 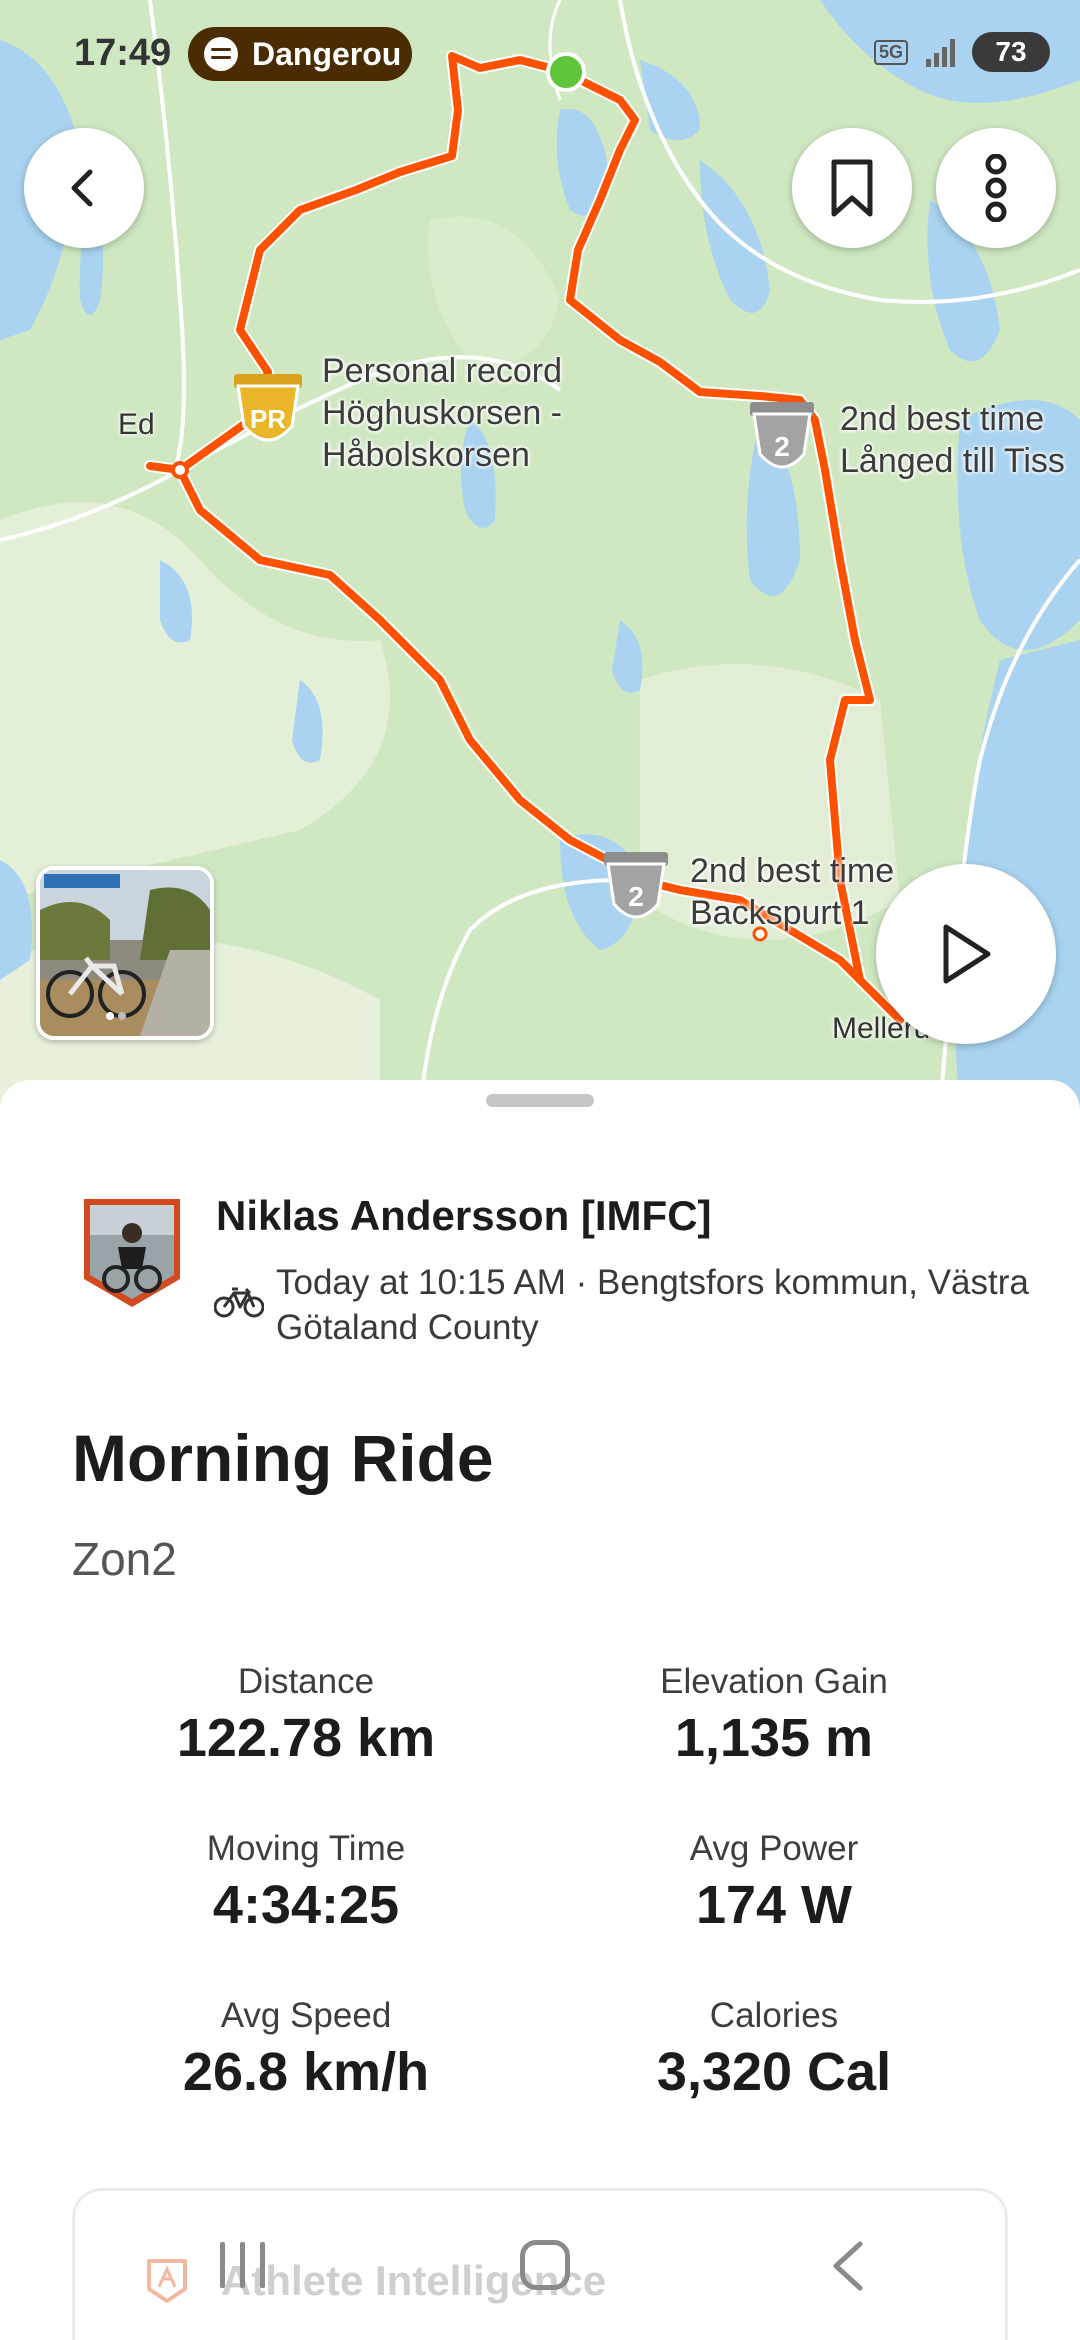 I want to click on home-button, so click(x=545, y=2265).